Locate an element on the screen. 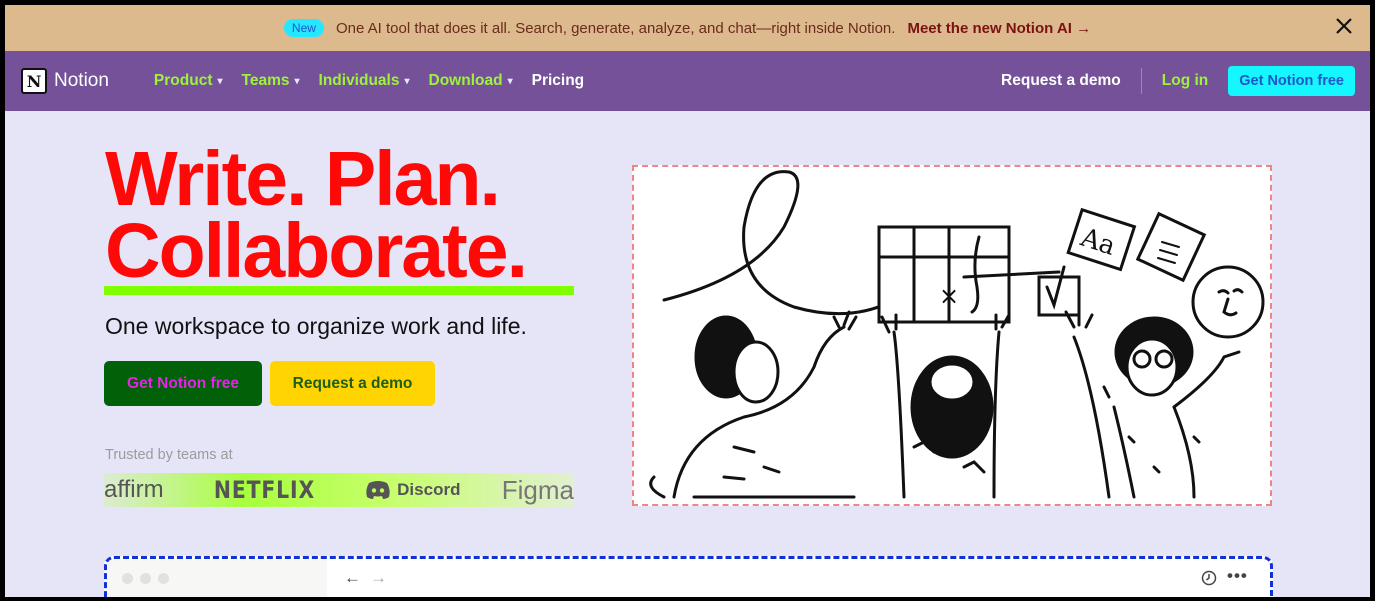  discord-icon is located at coordinates (378, 490).